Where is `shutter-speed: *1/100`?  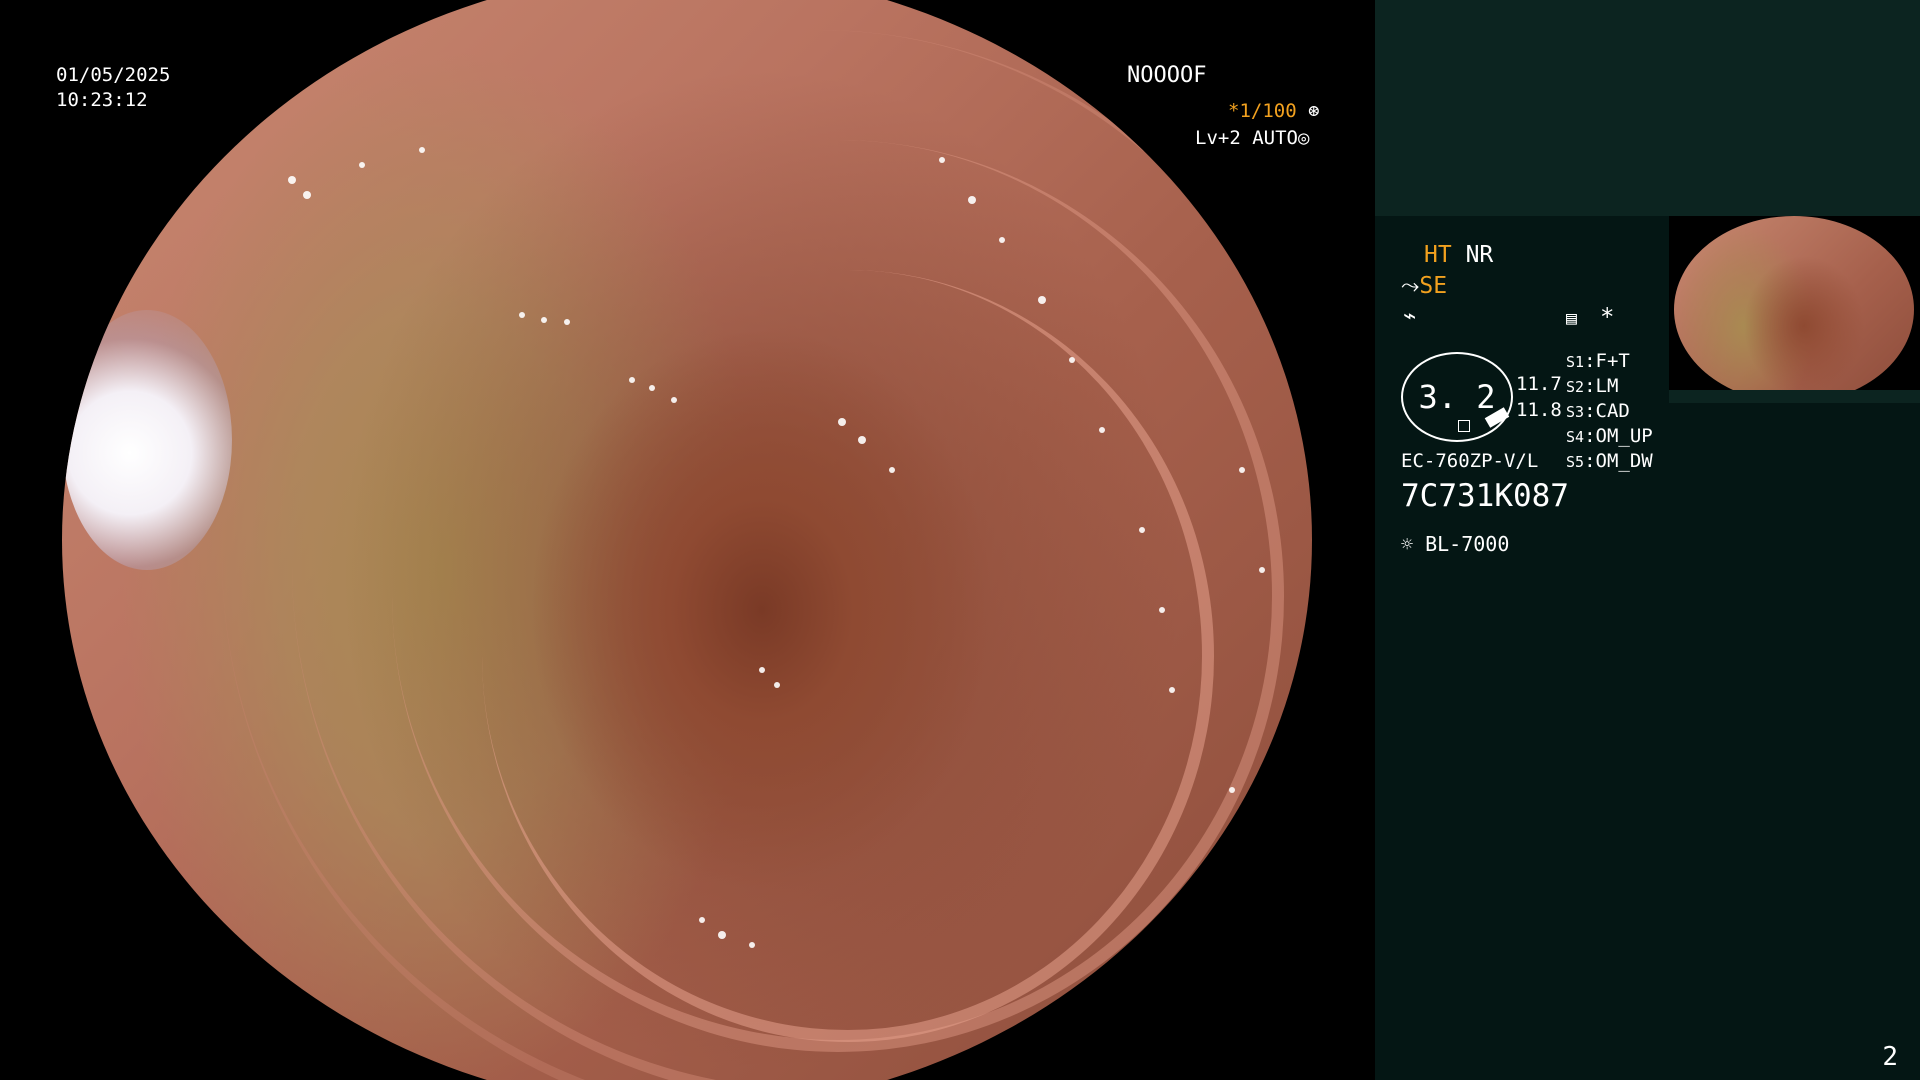
shutter-speed: *1/100 is located at coordinates (1262, 111).